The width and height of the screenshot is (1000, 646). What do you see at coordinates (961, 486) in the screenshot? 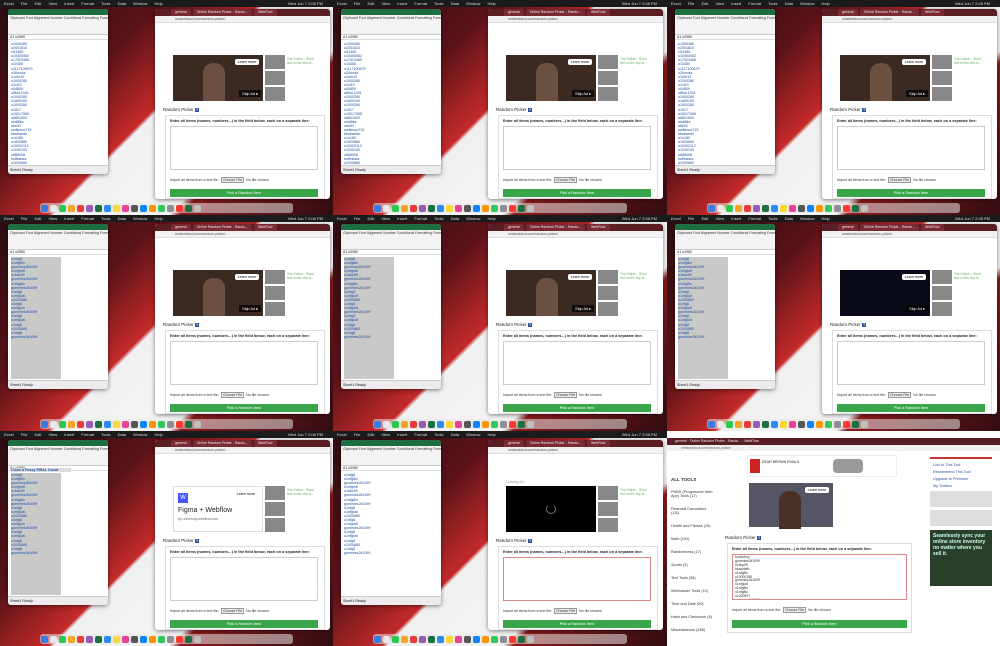
I see `my-toolbox: My Toolbox` at bounding box center [961, 486].